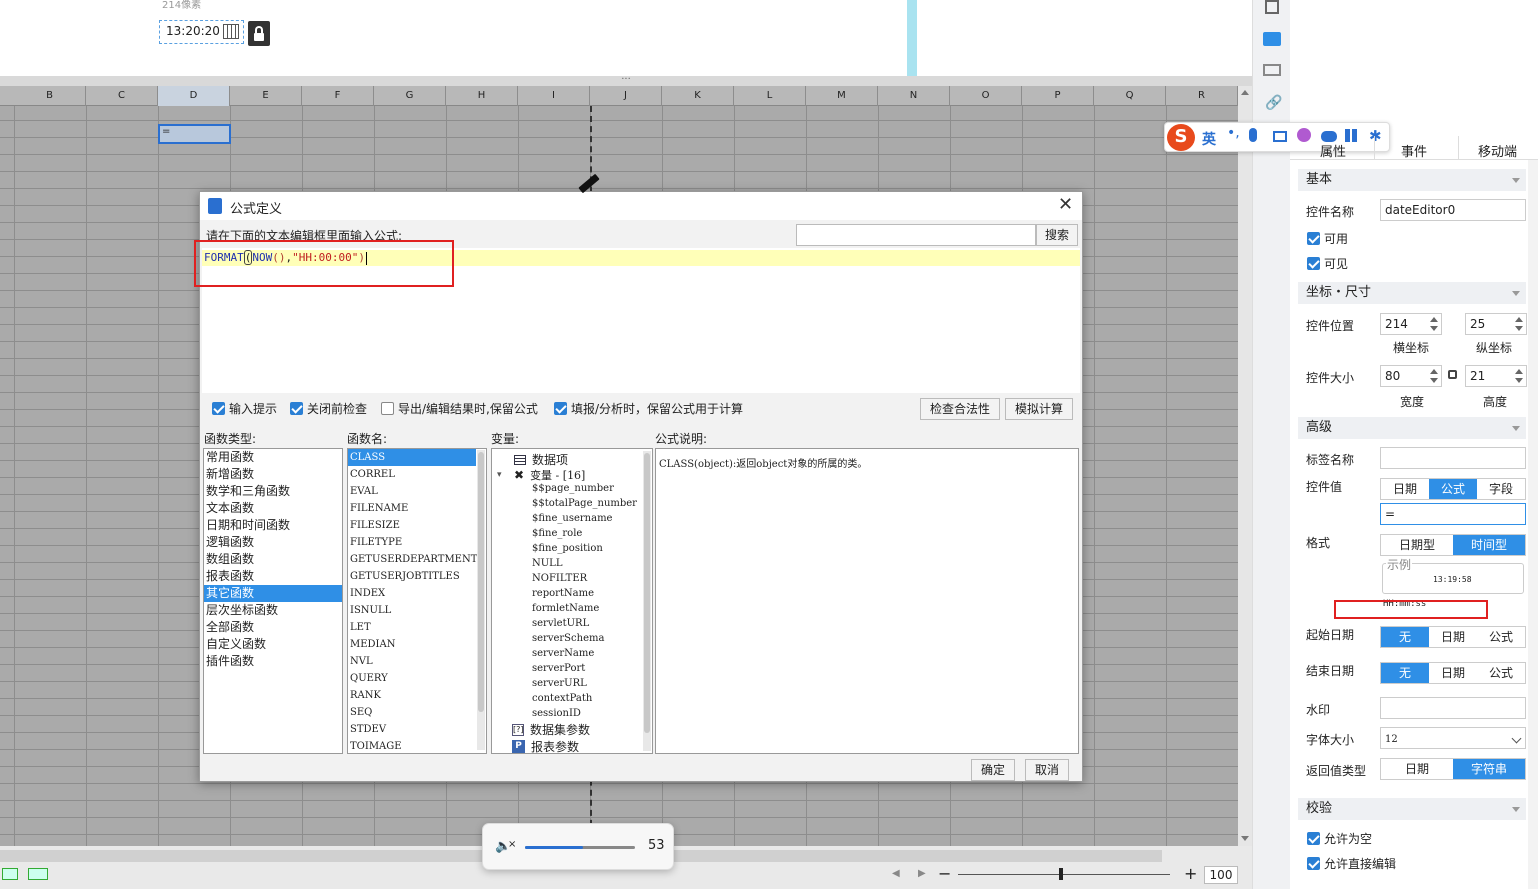 The width and height of the screenshot is (1538, 889). What do you see at coordinates (1280, 136) in the screenshot?
I see `keyboard-icon` at bounding box center [1280, 136].